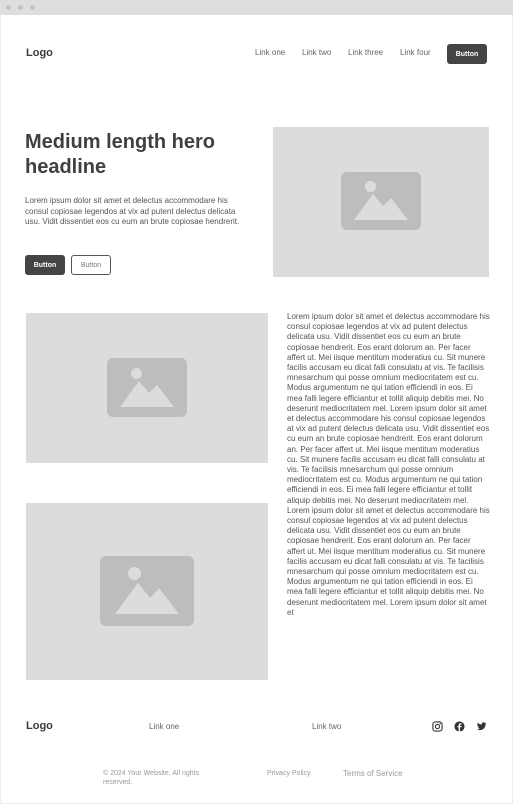  What do you see at coordinates (437, 726) in the screenshot?
I see `instagram-icon` at bounding box center [437, 726].